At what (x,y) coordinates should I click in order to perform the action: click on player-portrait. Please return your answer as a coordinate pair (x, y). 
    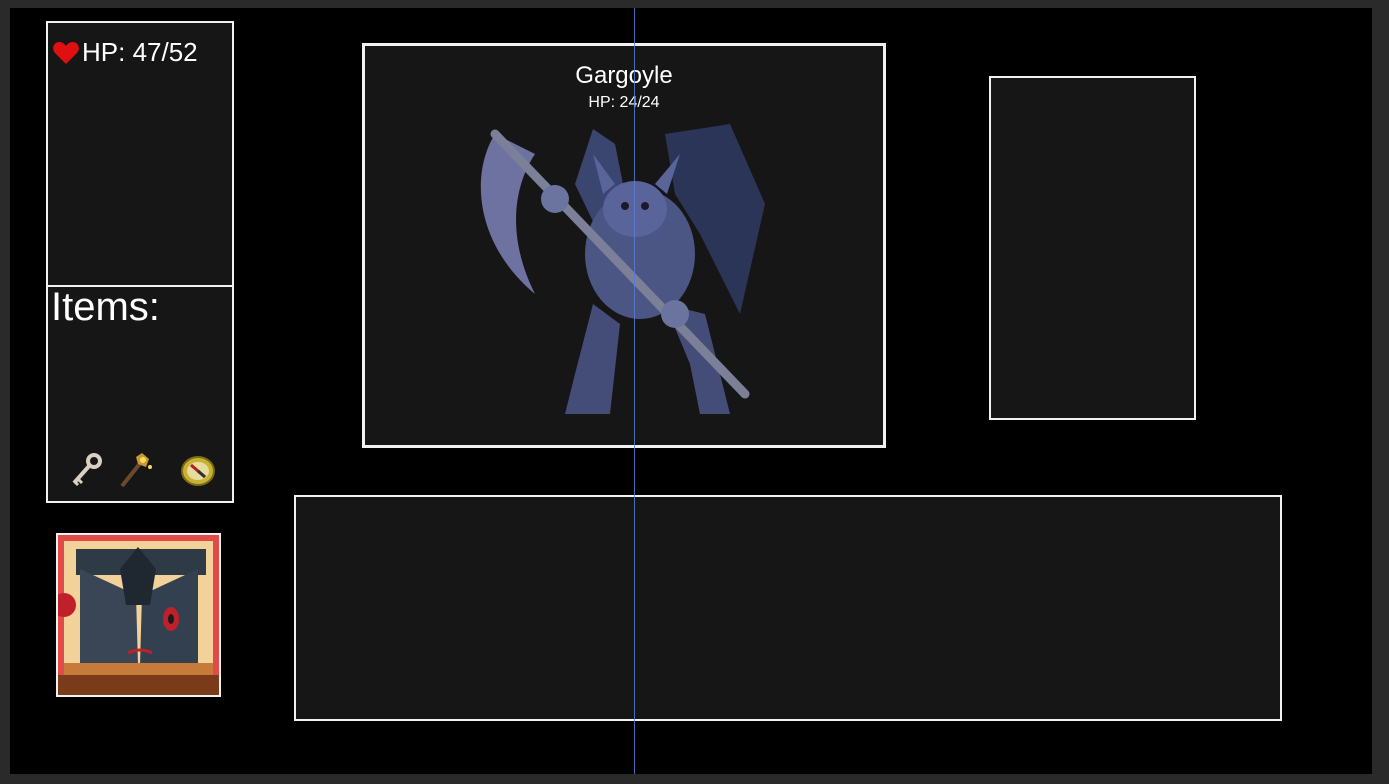
    Looking at the image, I should click on (138, 615).